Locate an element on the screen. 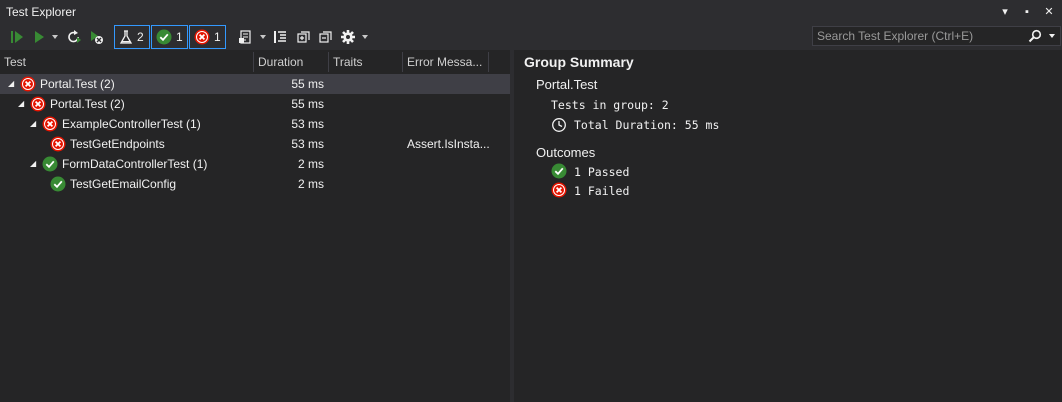  window-controls: ▾ ▪ ✕ is located at coordinates (1030, 12).